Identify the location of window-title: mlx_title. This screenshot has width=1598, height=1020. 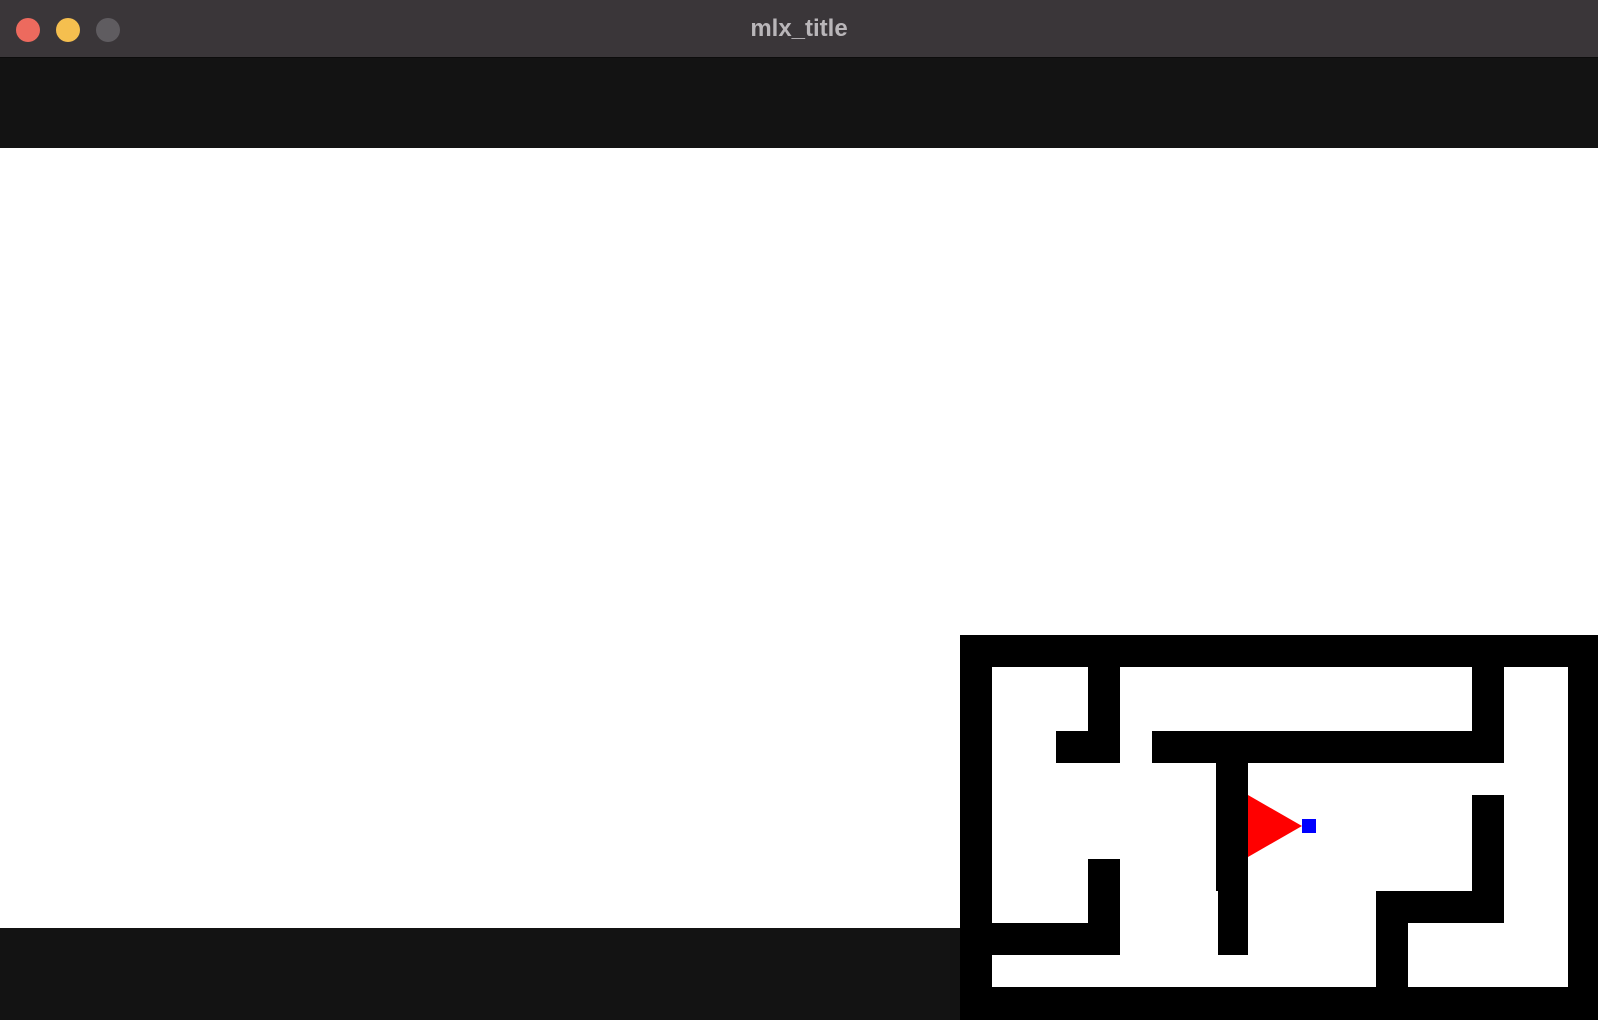
(799, 28).